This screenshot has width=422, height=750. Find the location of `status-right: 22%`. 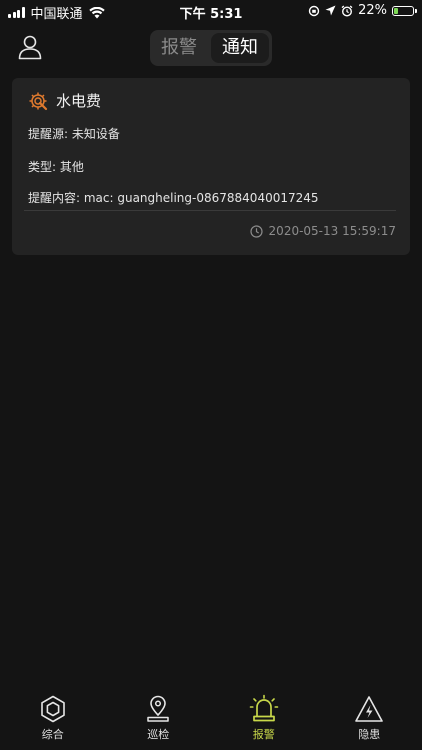

status-right: 22% is located at coordinates (362, 10).